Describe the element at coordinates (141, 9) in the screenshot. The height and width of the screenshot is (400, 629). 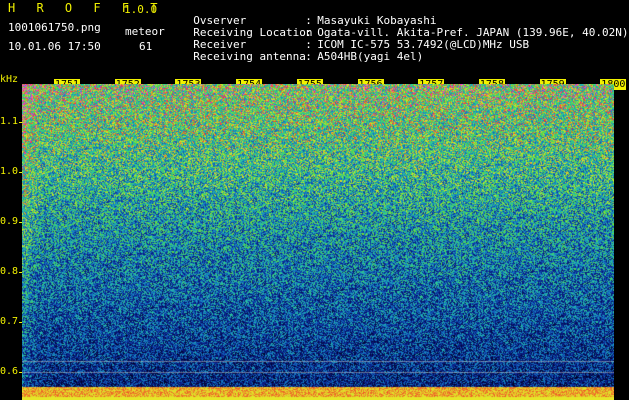
I see `app-version: 1.0.0` at that location.